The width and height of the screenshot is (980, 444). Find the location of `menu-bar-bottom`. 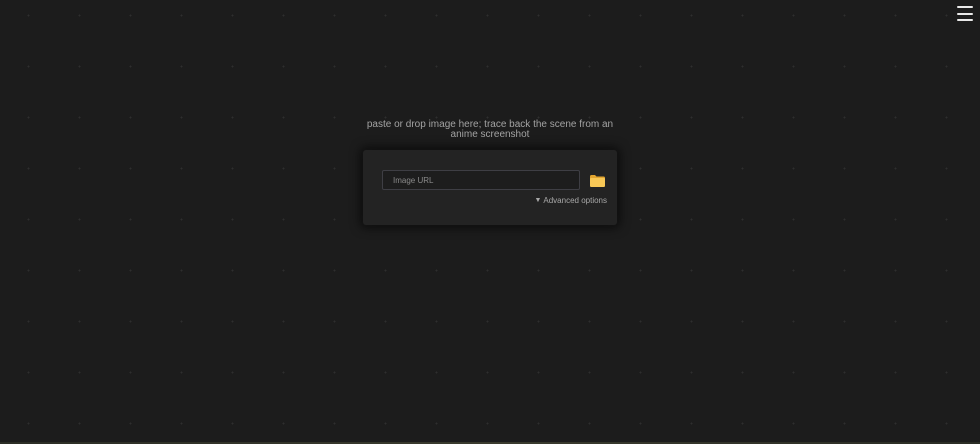

menu-bar-bottom is located at coordinates (965, 20).